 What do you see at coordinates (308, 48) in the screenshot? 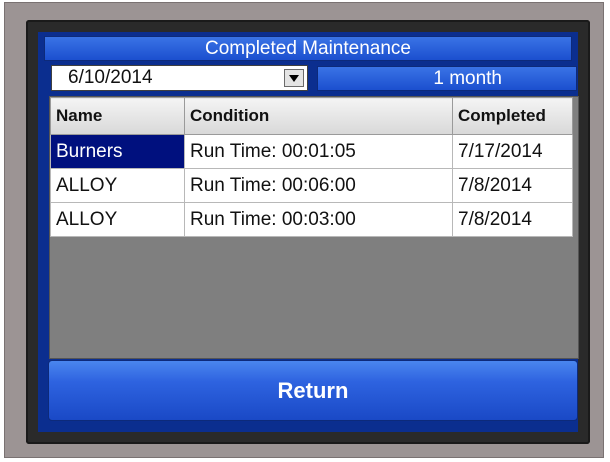
I see `page-title: Completed Maintenance` at bounding box center [308, 48].